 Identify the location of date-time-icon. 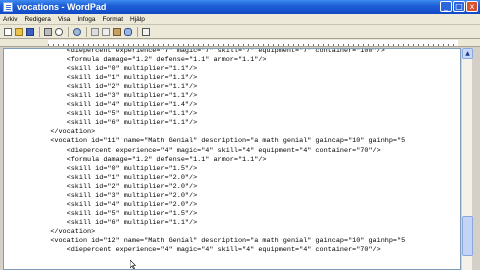
(146, 31).